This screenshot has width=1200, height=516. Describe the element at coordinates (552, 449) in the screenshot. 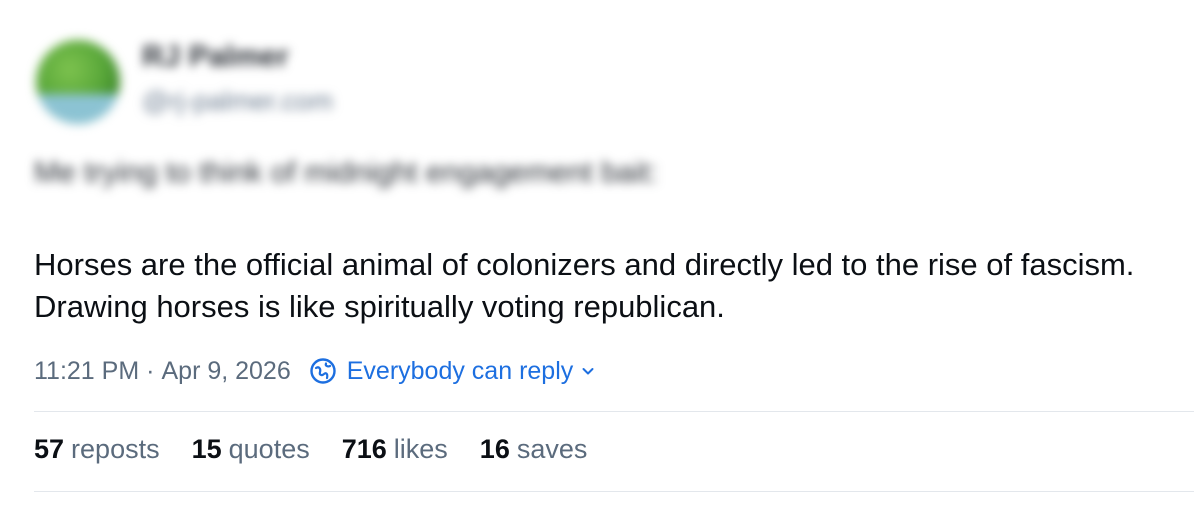

I see `stat-label: saves` at that location.